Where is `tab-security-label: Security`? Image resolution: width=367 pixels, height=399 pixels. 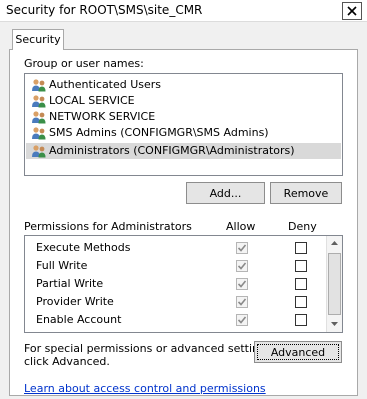 tab-security-label: Security is located at coordinates (38, 39).